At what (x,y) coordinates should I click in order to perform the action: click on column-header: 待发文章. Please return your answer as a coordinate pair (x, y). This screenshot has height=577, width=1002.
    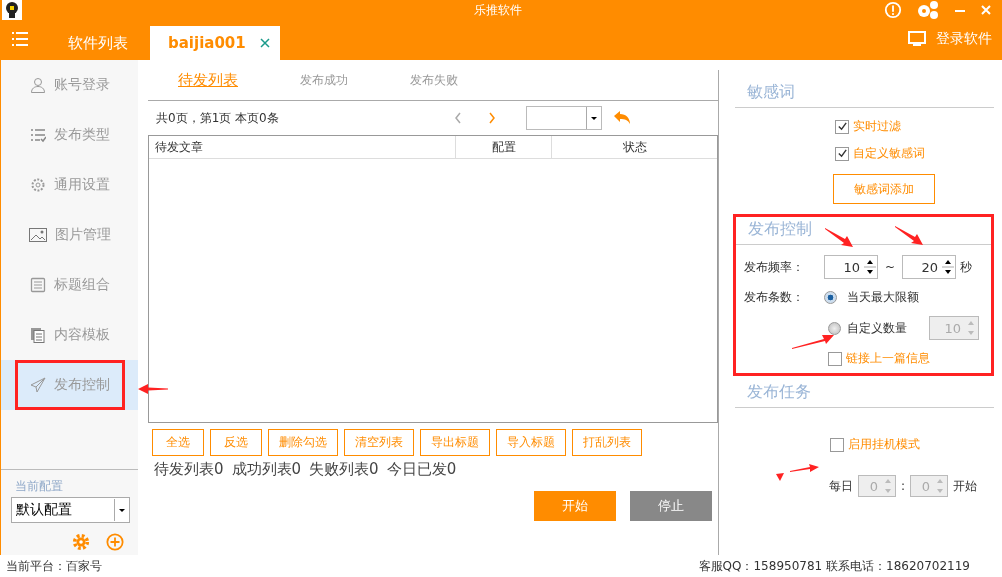
    Looking at the image, I should click on (302, 147).